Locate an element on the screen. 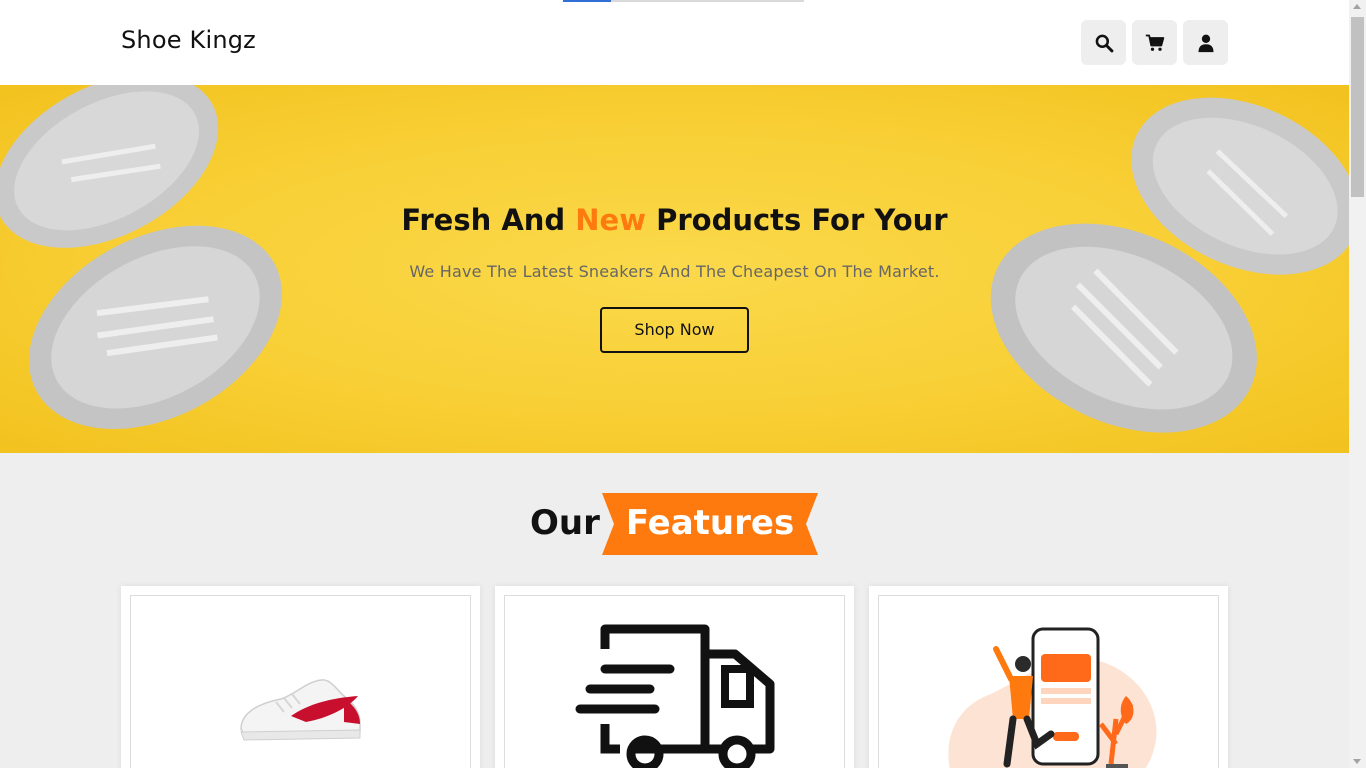  search-icon is located at coordinates (1104, 43).